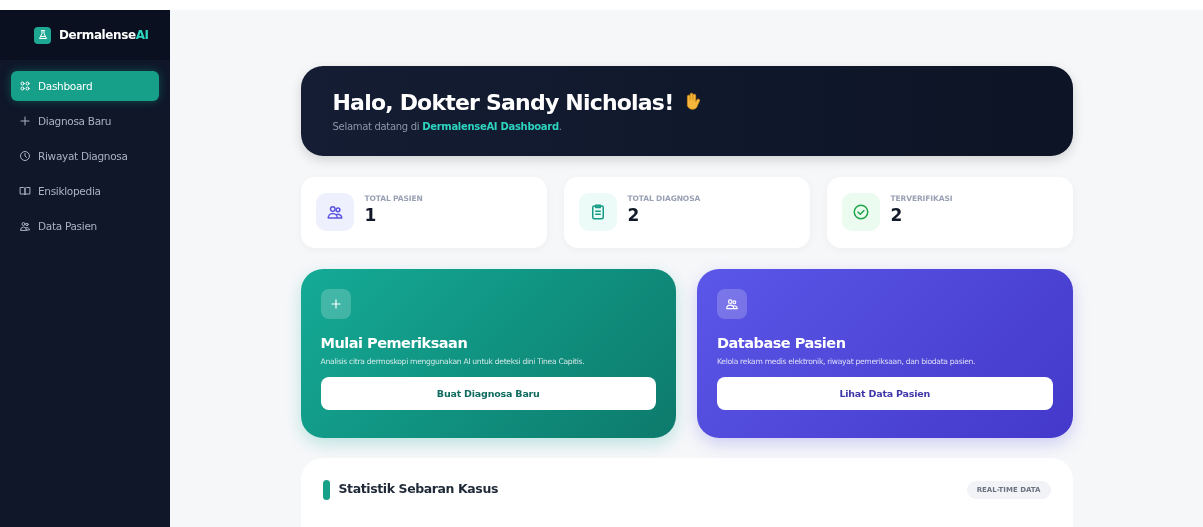 This screenshot has height=527, width=1203. What do you see at coordinates (42, 35) in the screenshot?
I see `flask-logo-icon` at bounding box center [42, 35].